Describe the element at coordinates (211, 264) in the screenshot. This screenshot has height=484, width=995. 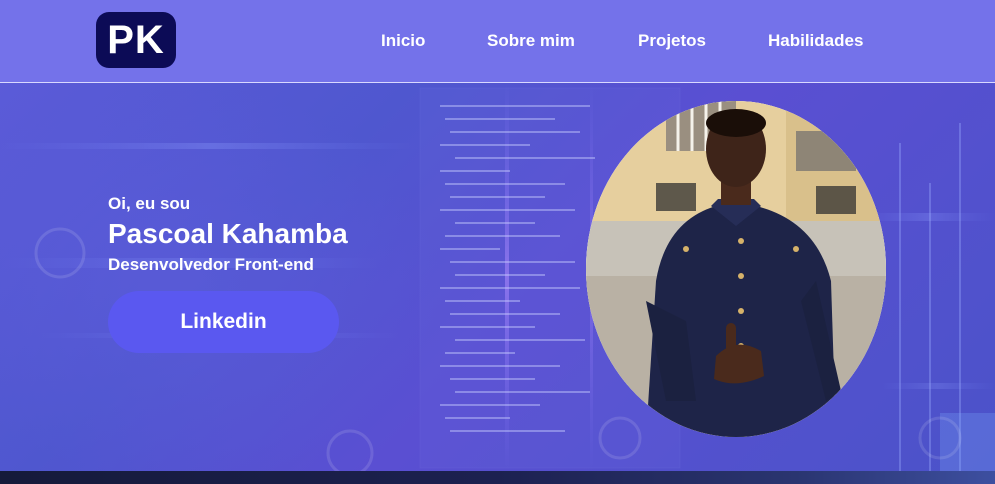
I see `hero-role: Desenvolvedor Front-end` at that location.